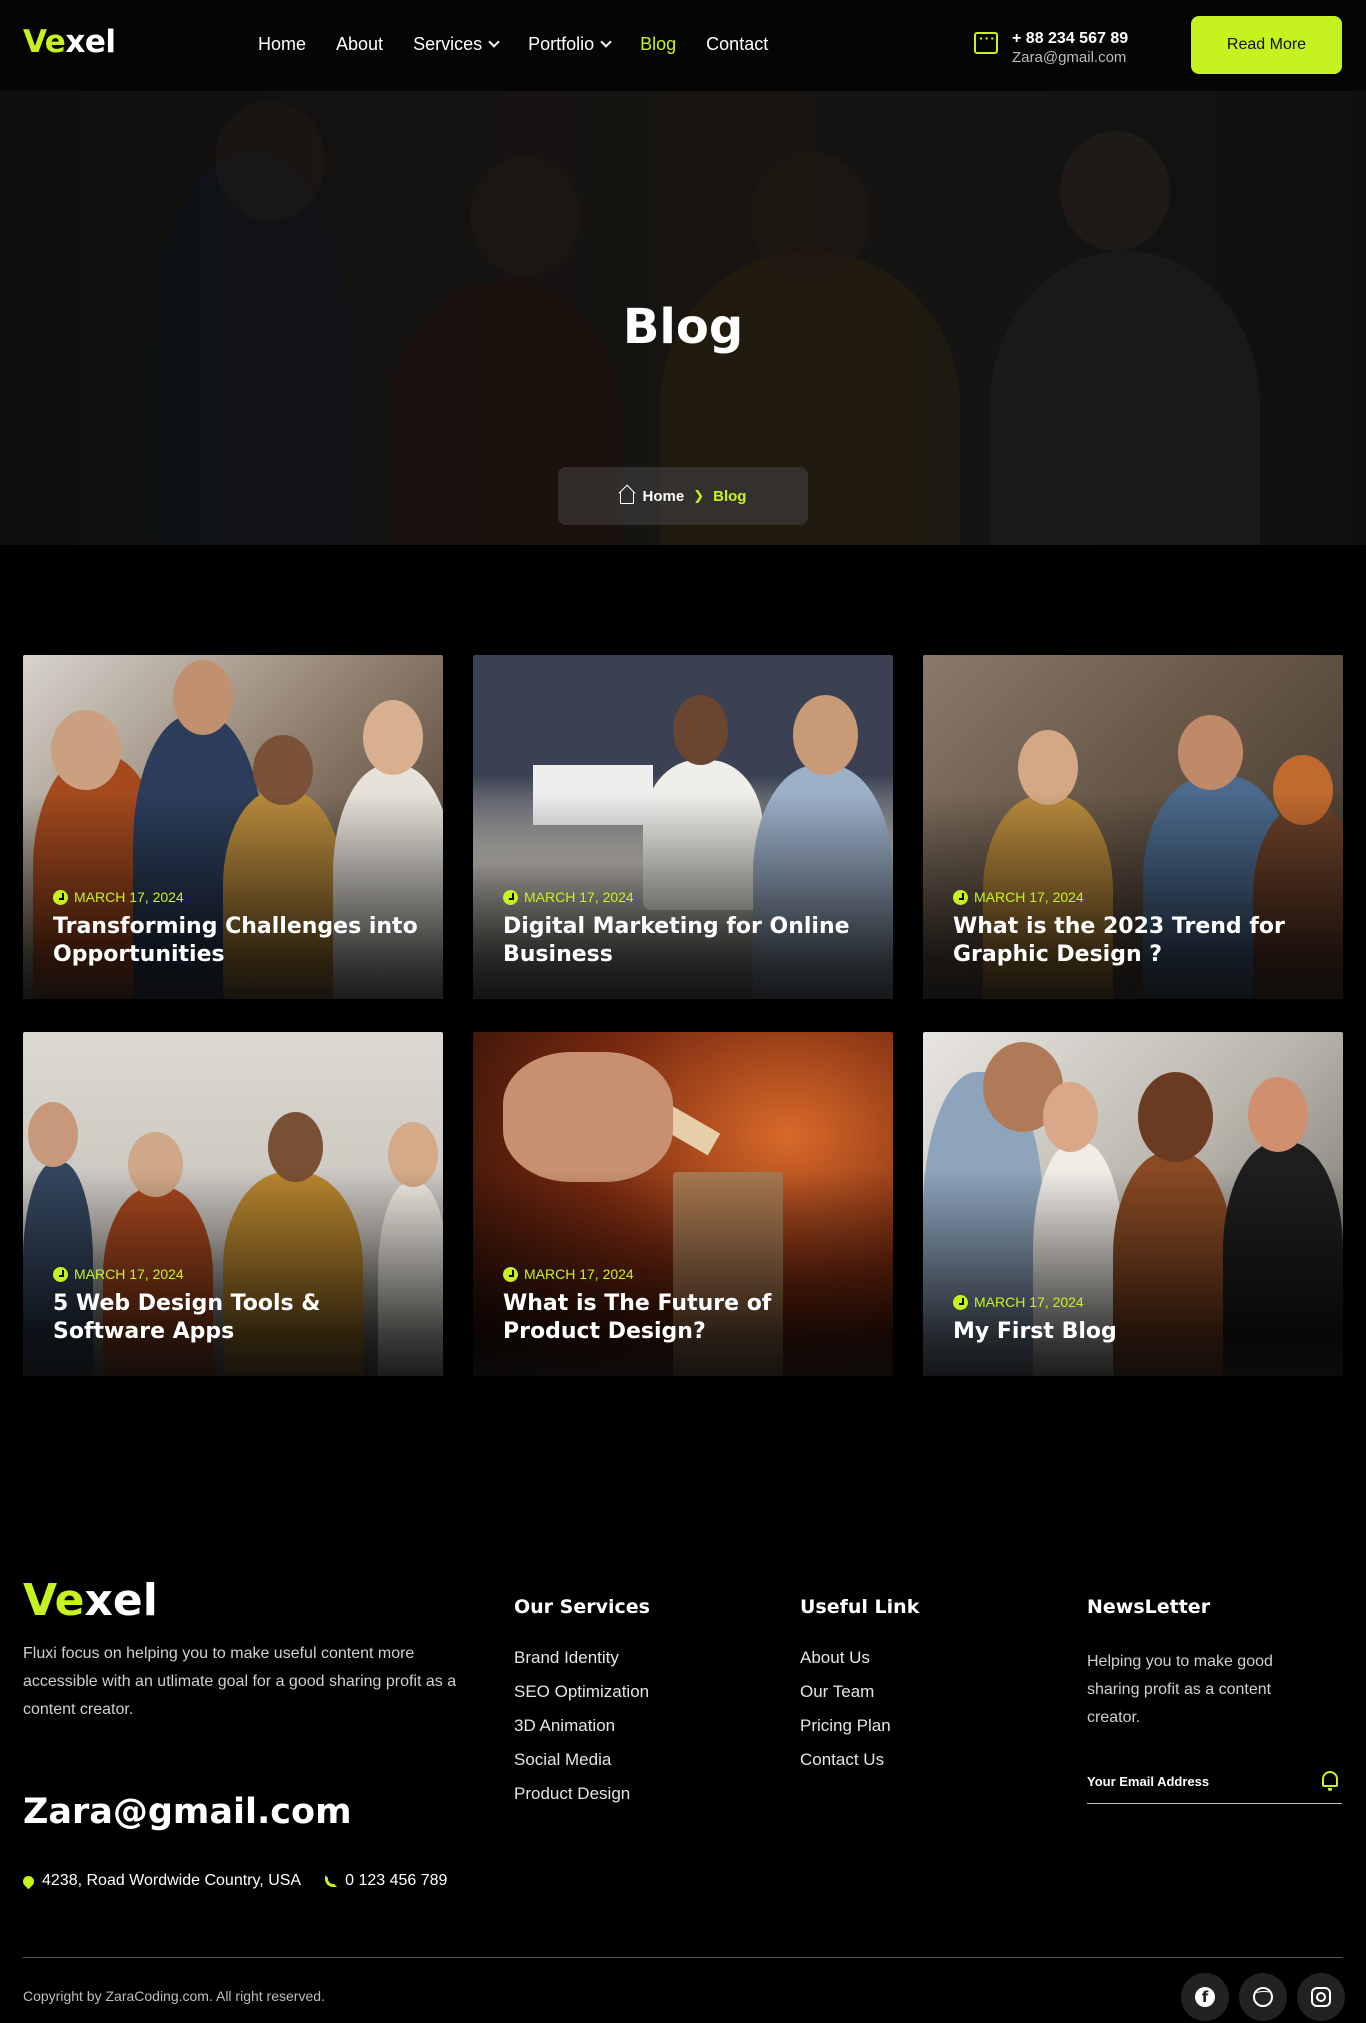 This screenshot has height=2023, width=1366. Describe the element at coordinates (1321, 1997) in the screenshot. I see `instagram-icon` at that location.